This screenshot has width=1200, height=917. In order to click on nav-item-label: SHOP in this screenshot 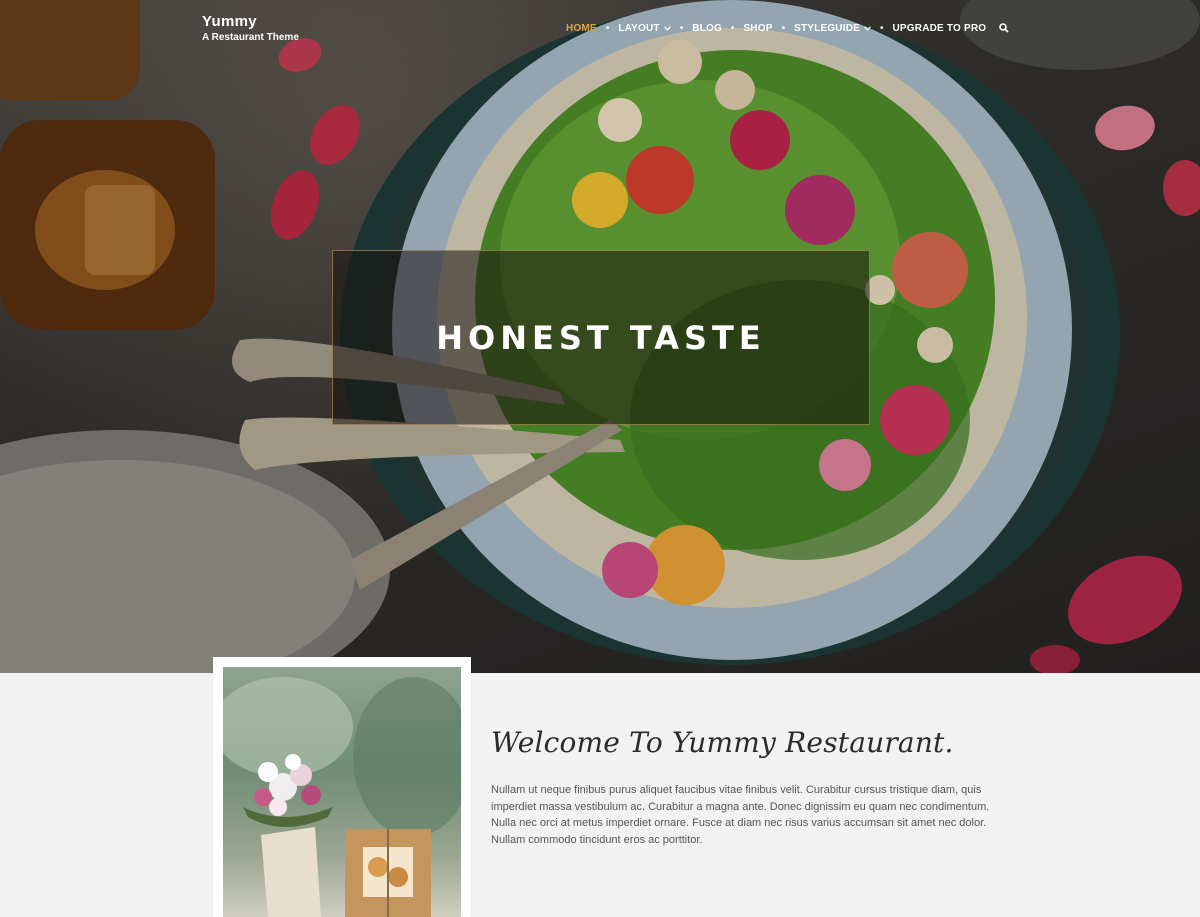, I will do `click(758, 28)`.